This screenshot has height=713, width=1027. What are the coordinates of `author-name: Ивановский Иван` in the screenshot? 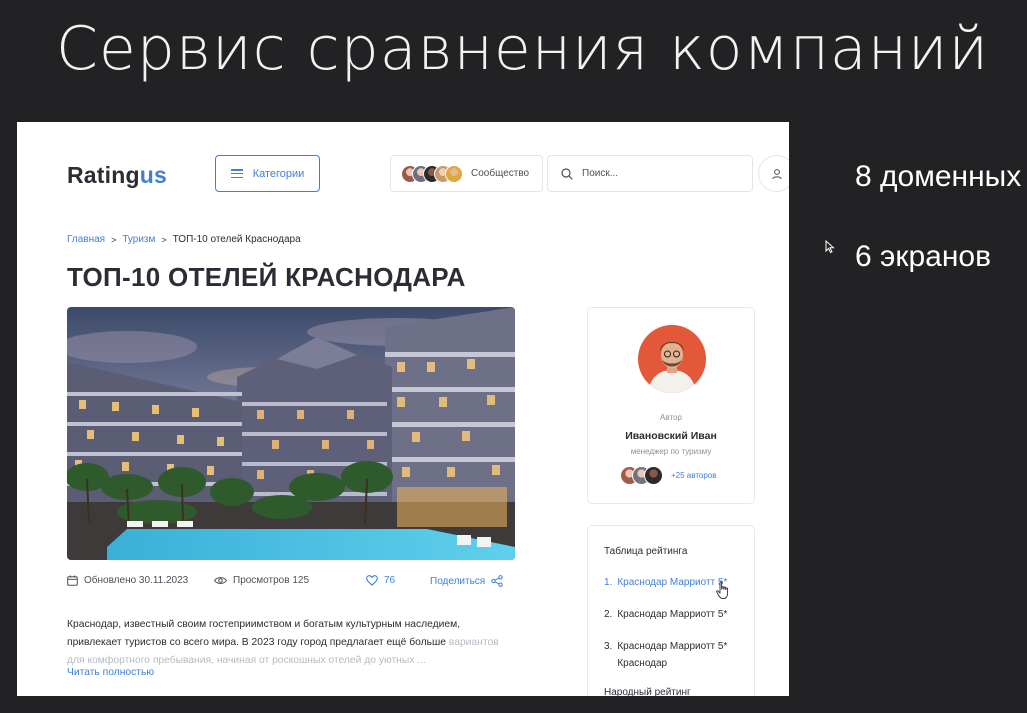 It's located at (671, 436).